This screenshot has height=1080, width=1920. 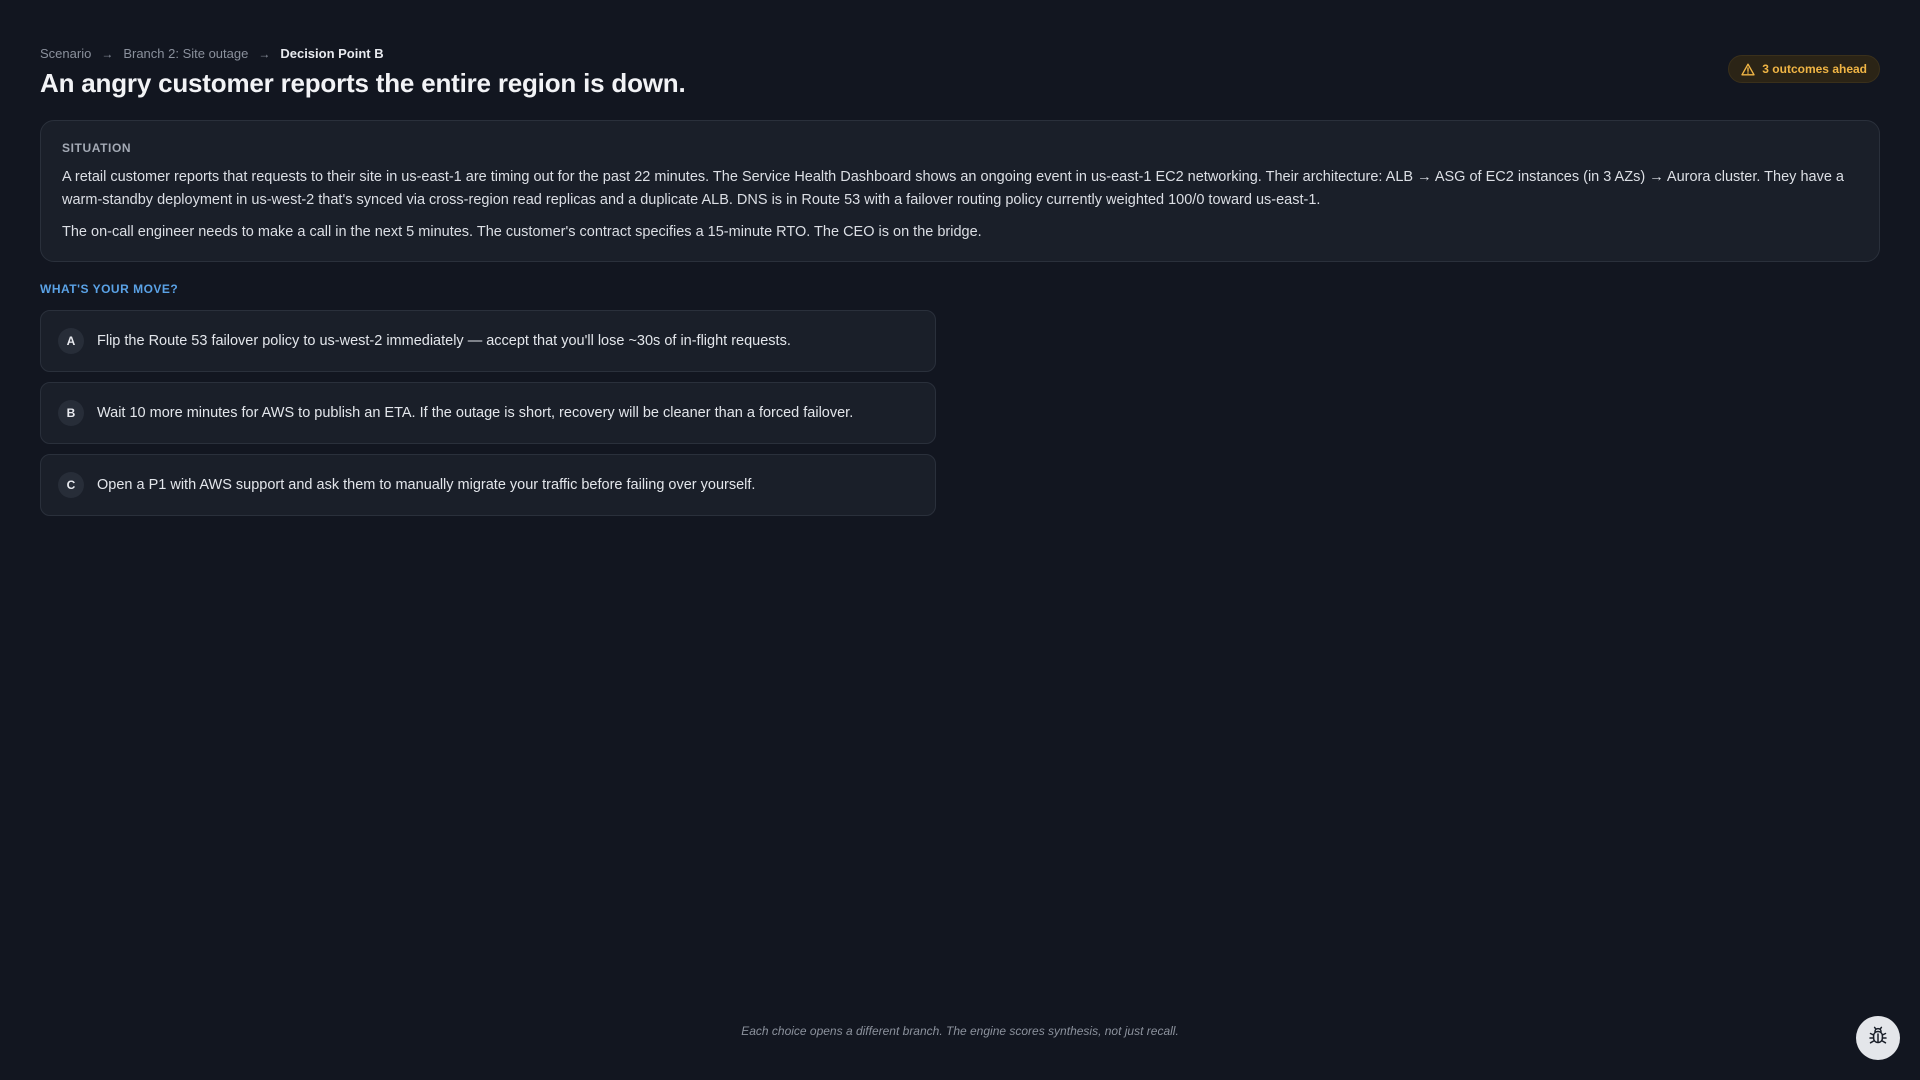 I want to click on choice-letter-badge: B, so click(x=71, y=413).